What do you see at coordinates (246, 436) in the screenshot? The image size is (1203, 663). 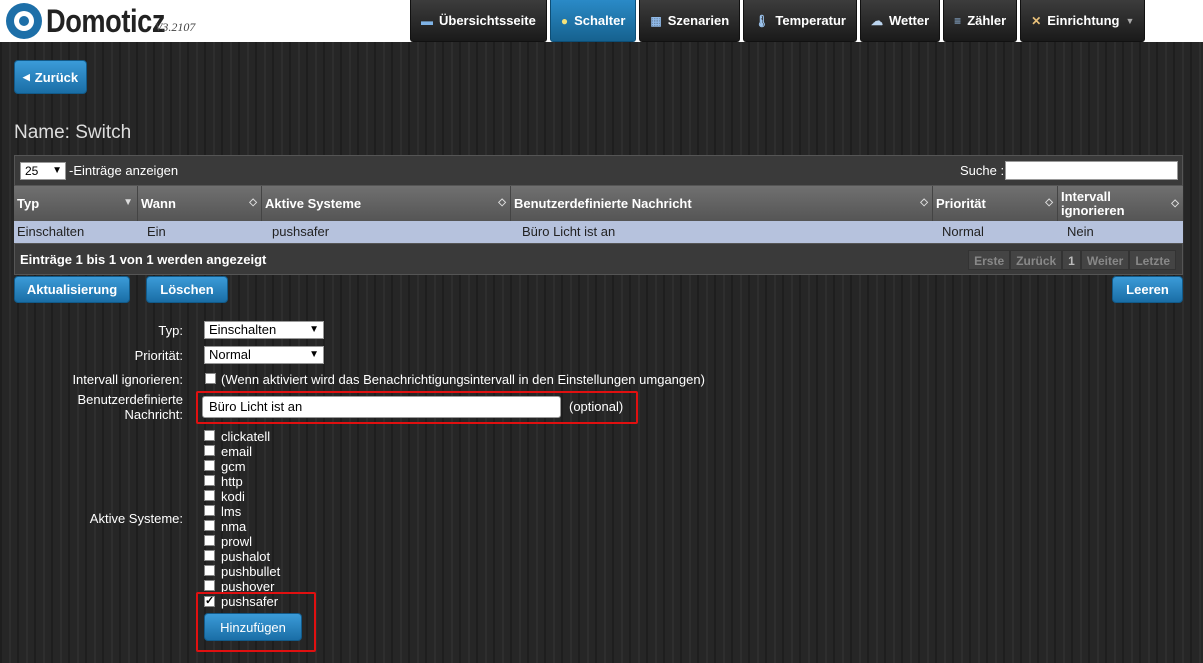 I see `system-label: clickatell` at bounding box center [246, 436].